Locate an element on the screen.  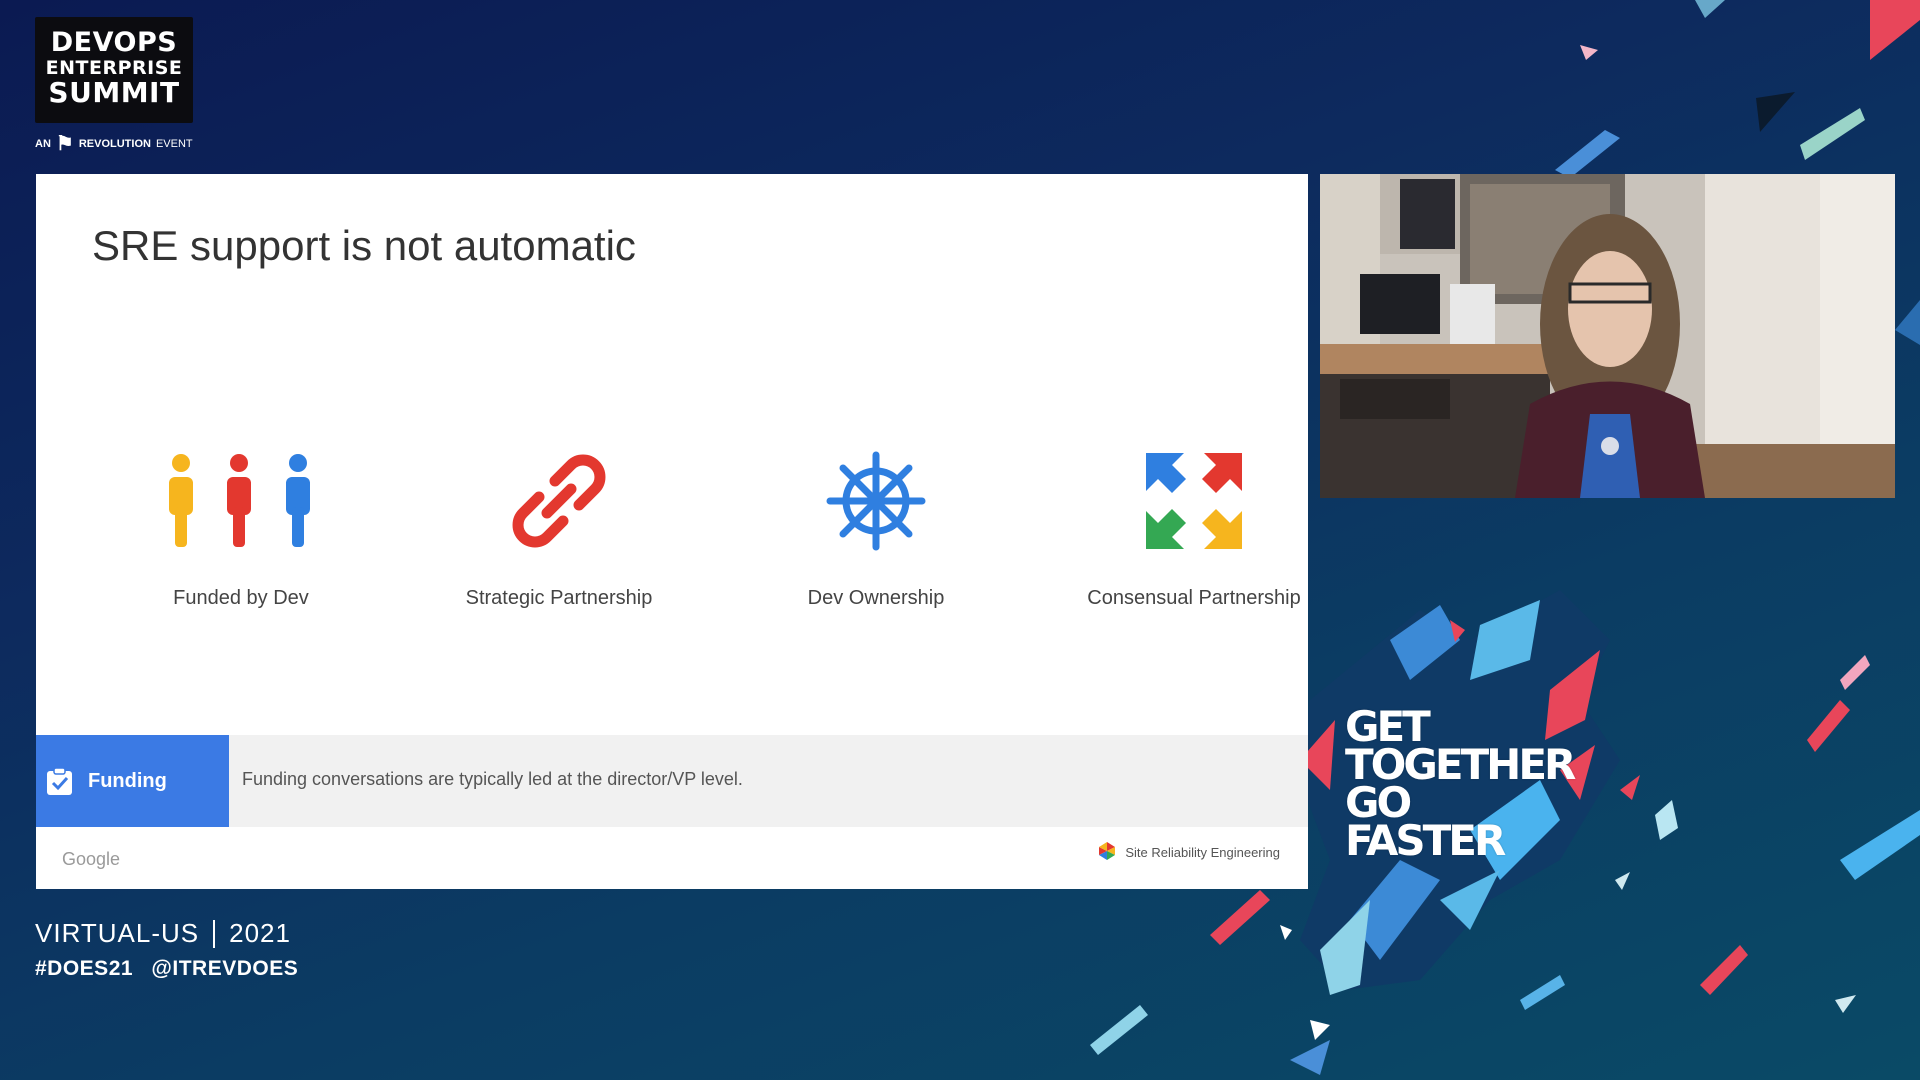
event-info: VIRTUAL-US 2021 is located at coordinates (163, 933).